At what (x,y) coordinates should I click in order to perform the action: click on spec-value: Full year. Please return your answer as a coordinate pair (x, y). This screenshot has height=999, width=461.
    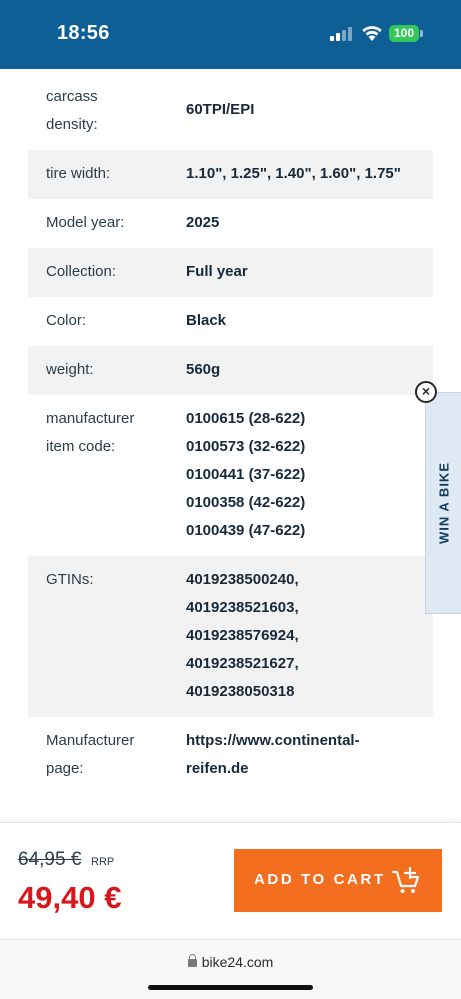
    Looking at the image, I should click on (217, 271).